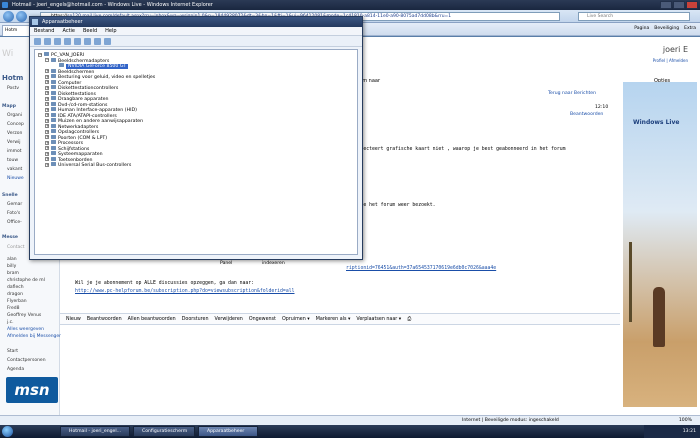 This screenshot has width=700, height=438. What do you see at coordinates (13, 213) in the screenshot?
I see `quick-item: Foto's` at bounding box center [13, 213].